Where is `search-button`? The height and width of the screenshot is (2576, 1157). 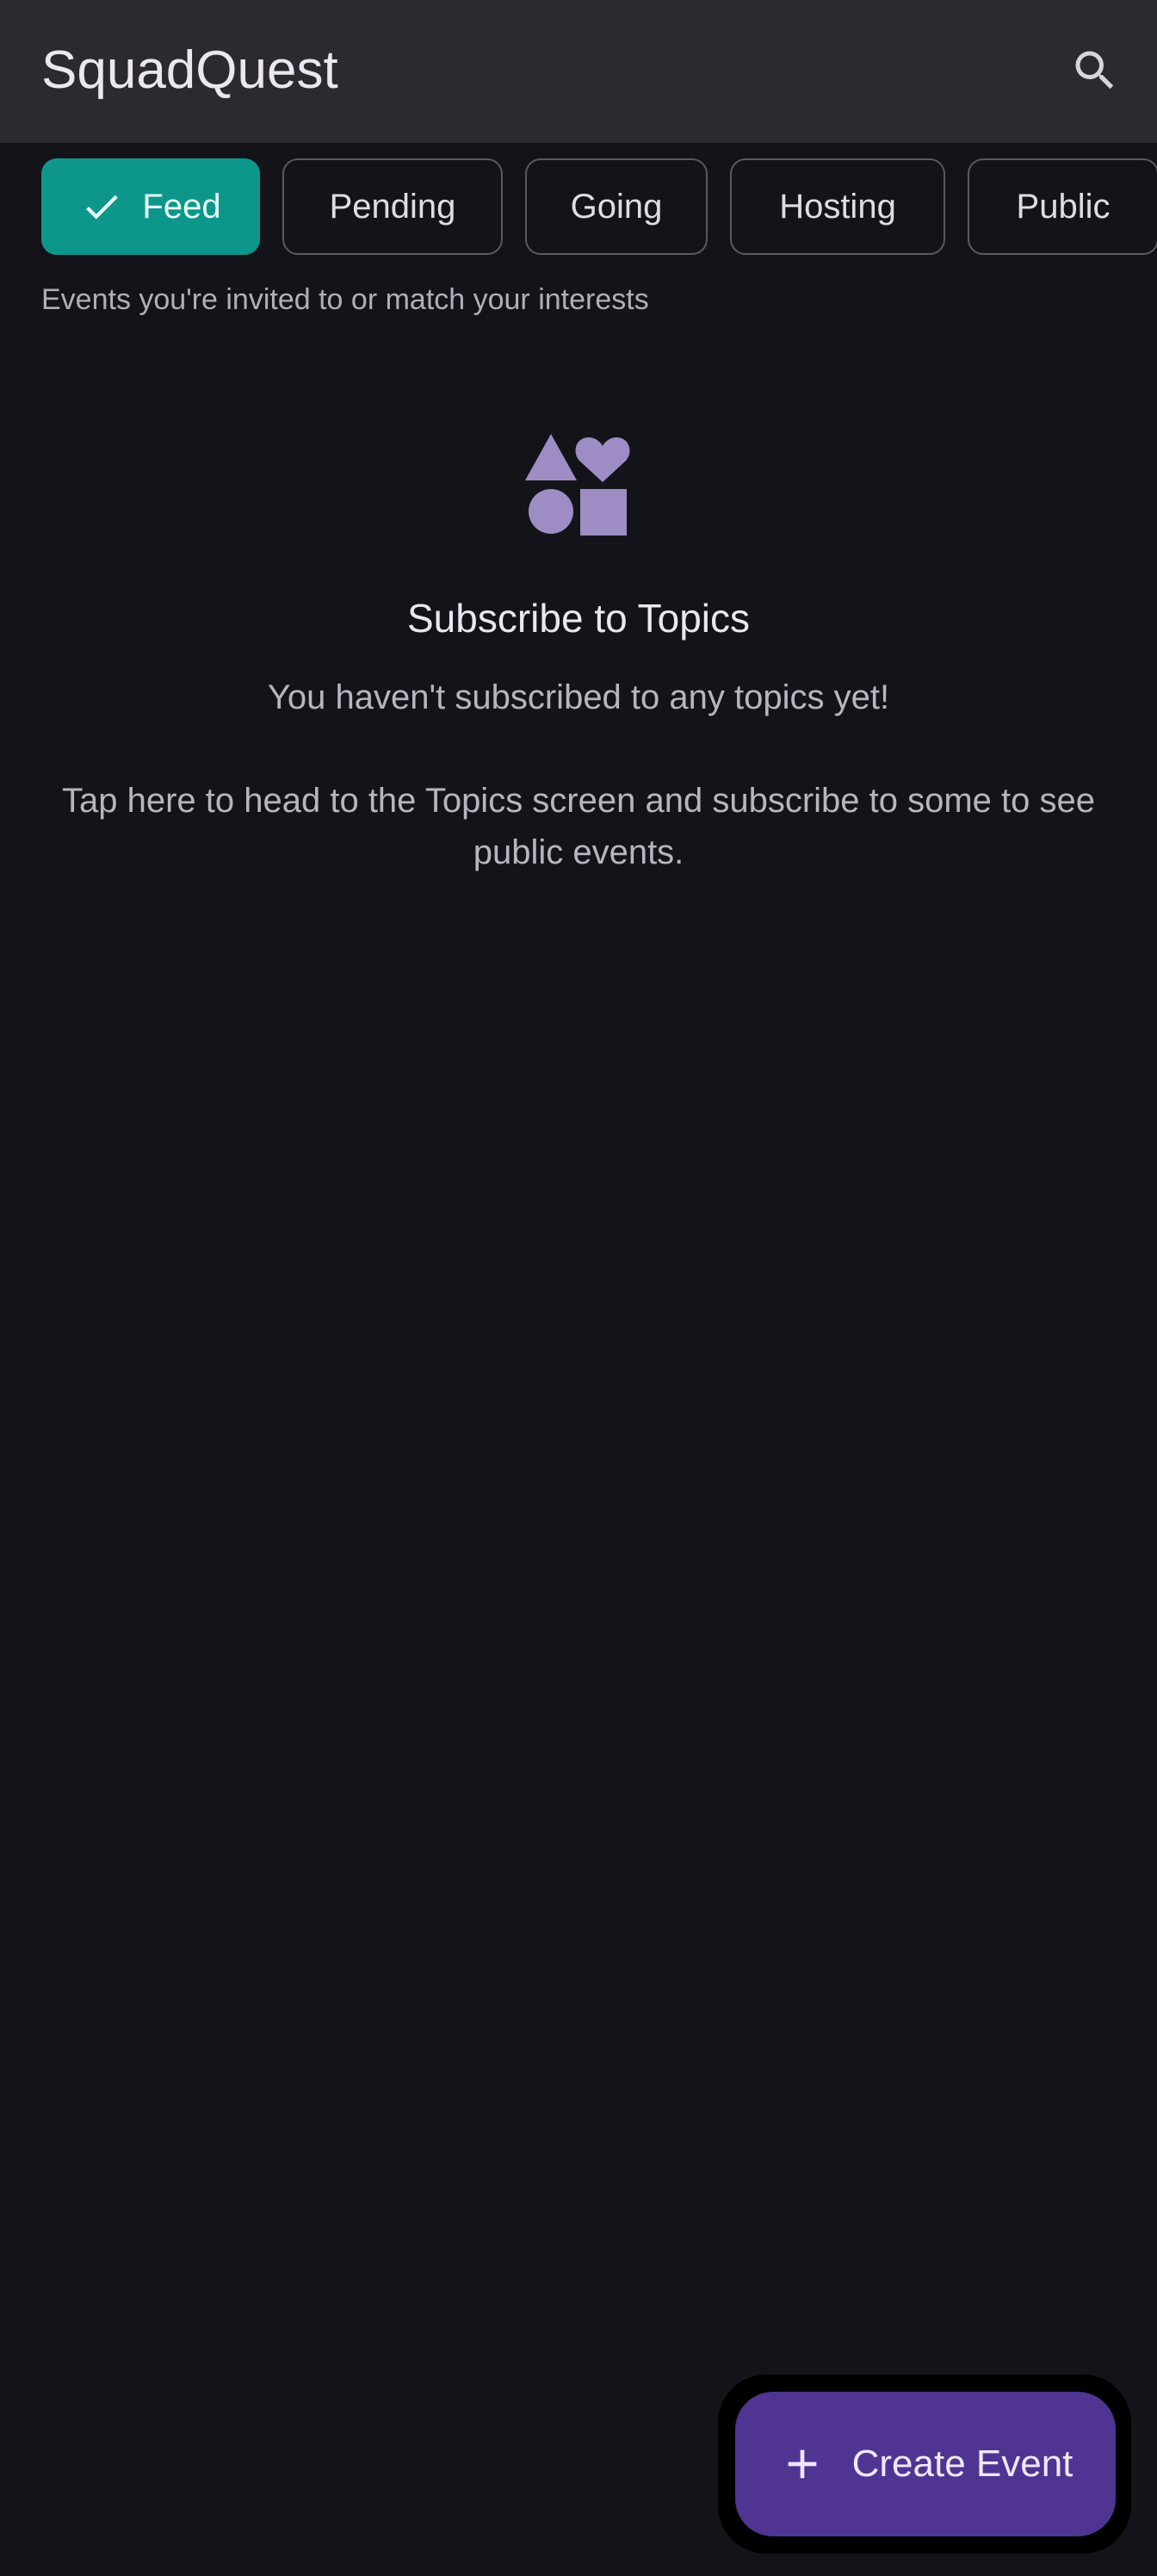 search-button is located at coordinates (1095, 70).